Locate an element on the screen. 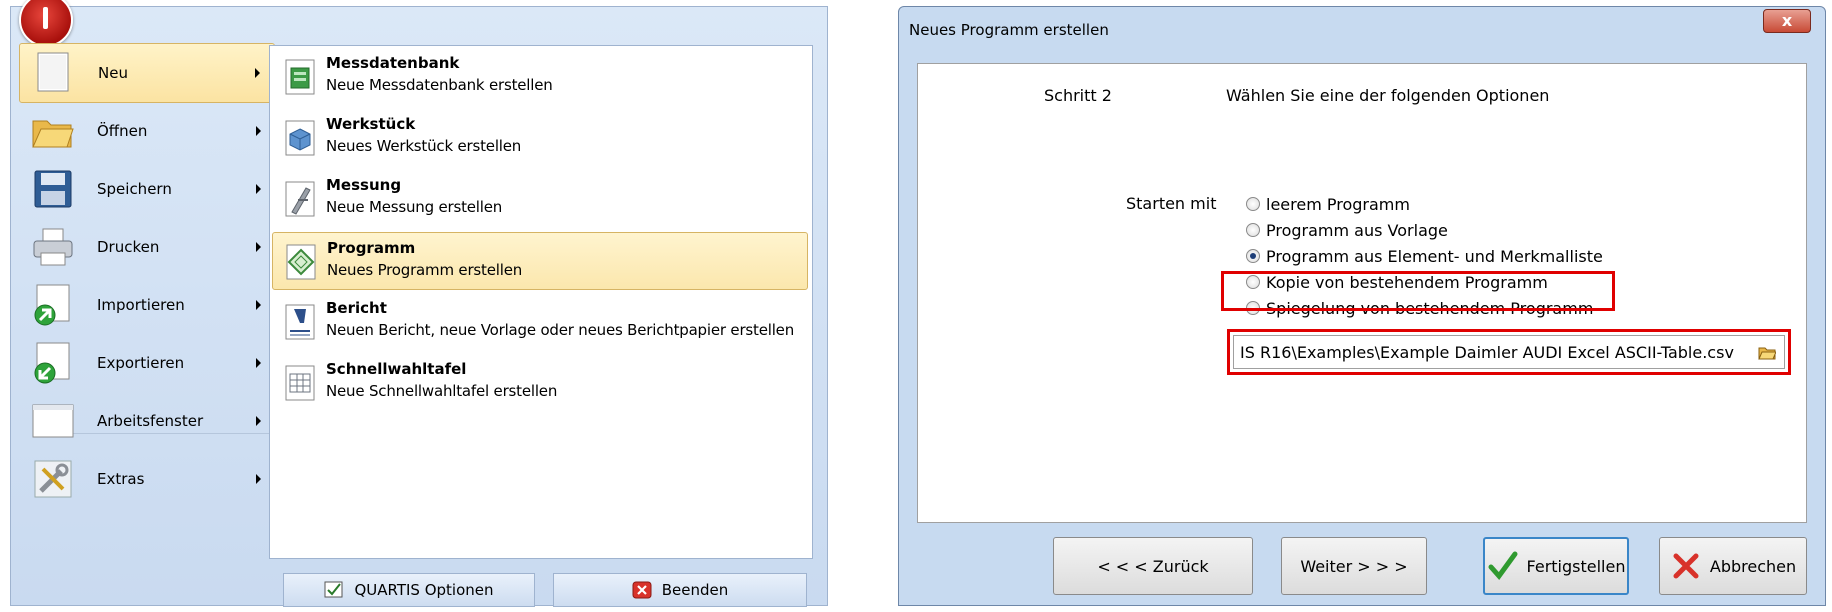 The width and height of the screenshot is (1832, 612). finish-button: Fertigstellen is located at coordinates (1556, 566).